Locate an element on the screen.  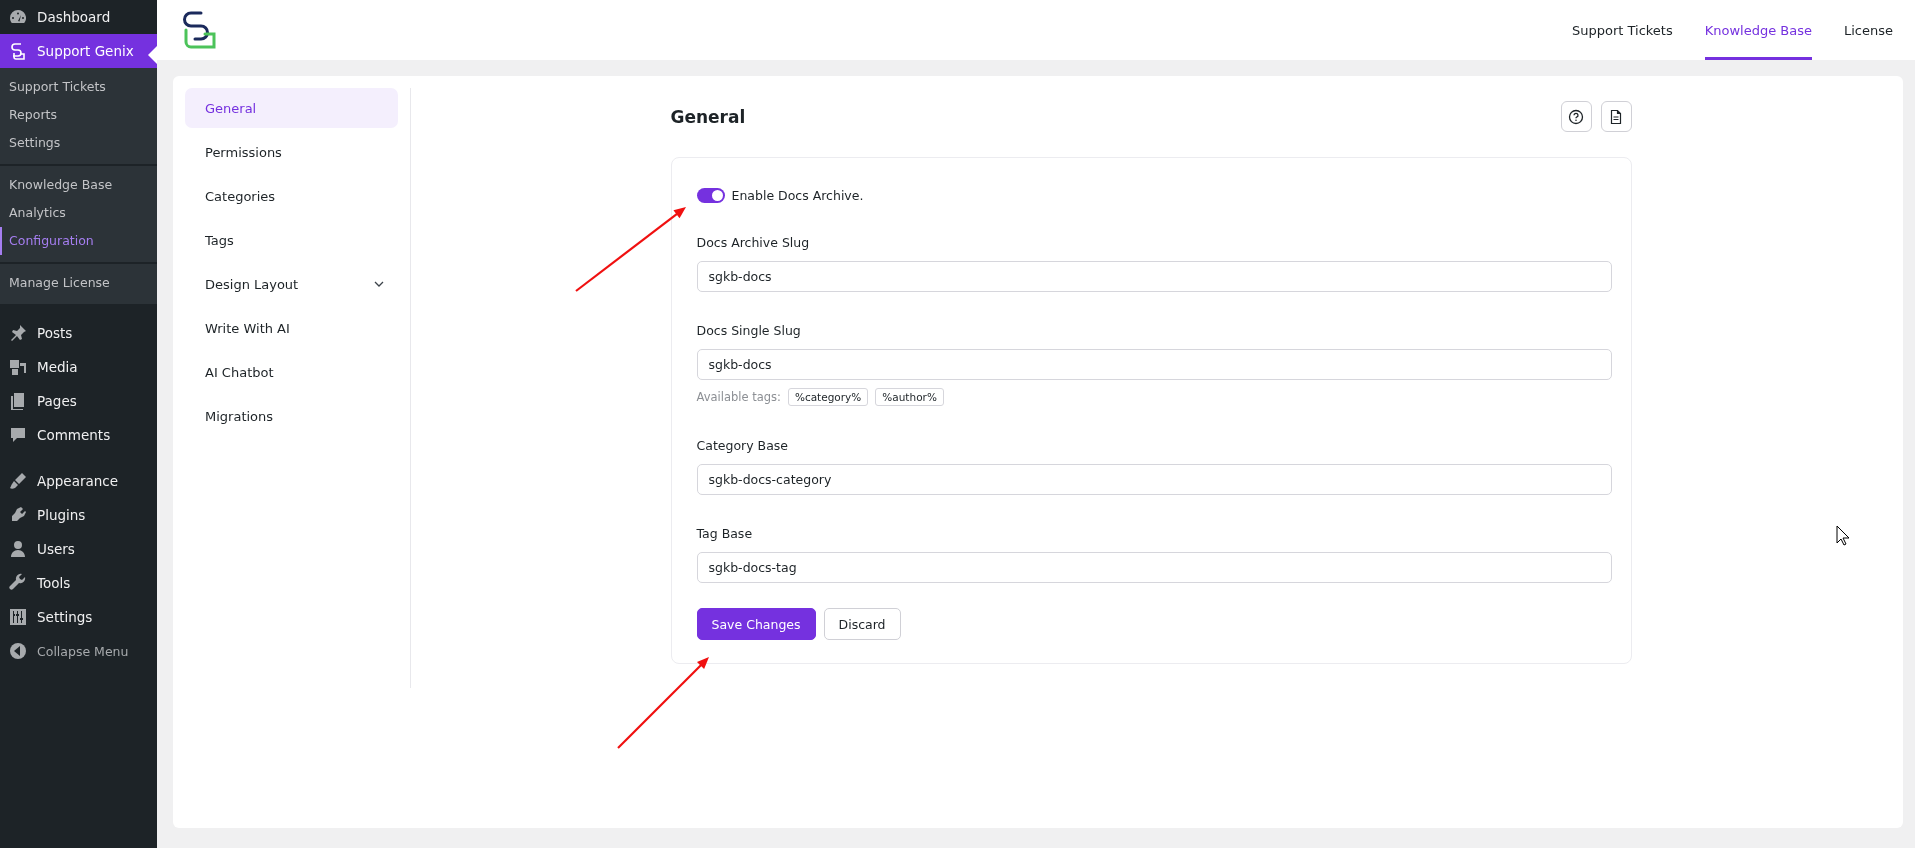
person-icon is located at coordinates (18, 549).